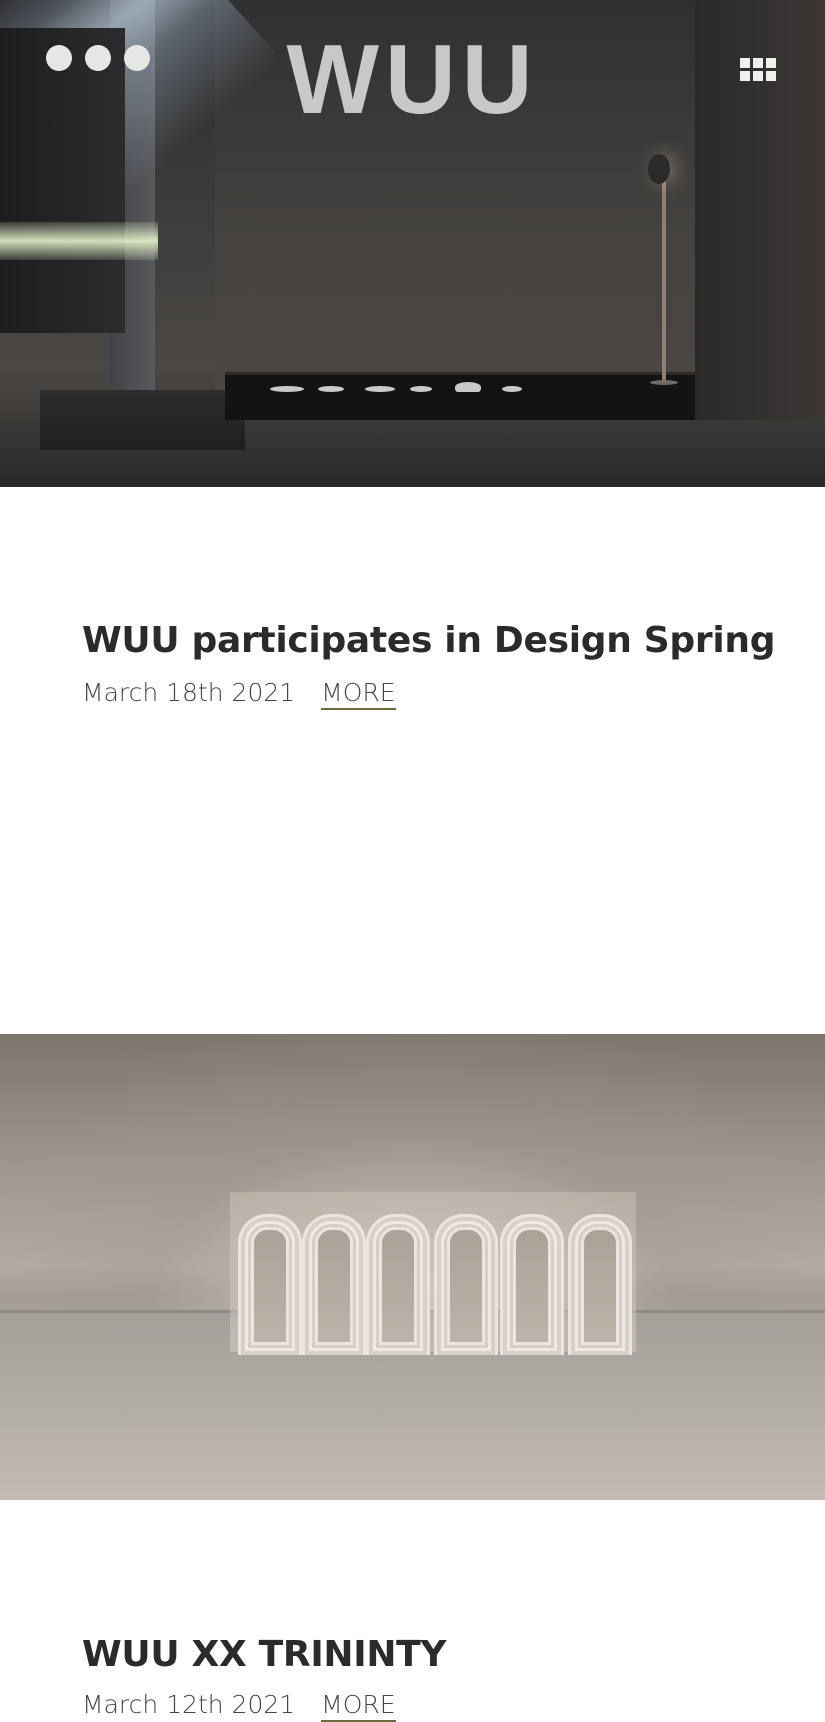 The width and height of the screenshot is (825, 1722). What do you see at coordinates (659, 169) in the screenshot?
I see `hero-floor-lamp-head` at bounding box center [659, 169].